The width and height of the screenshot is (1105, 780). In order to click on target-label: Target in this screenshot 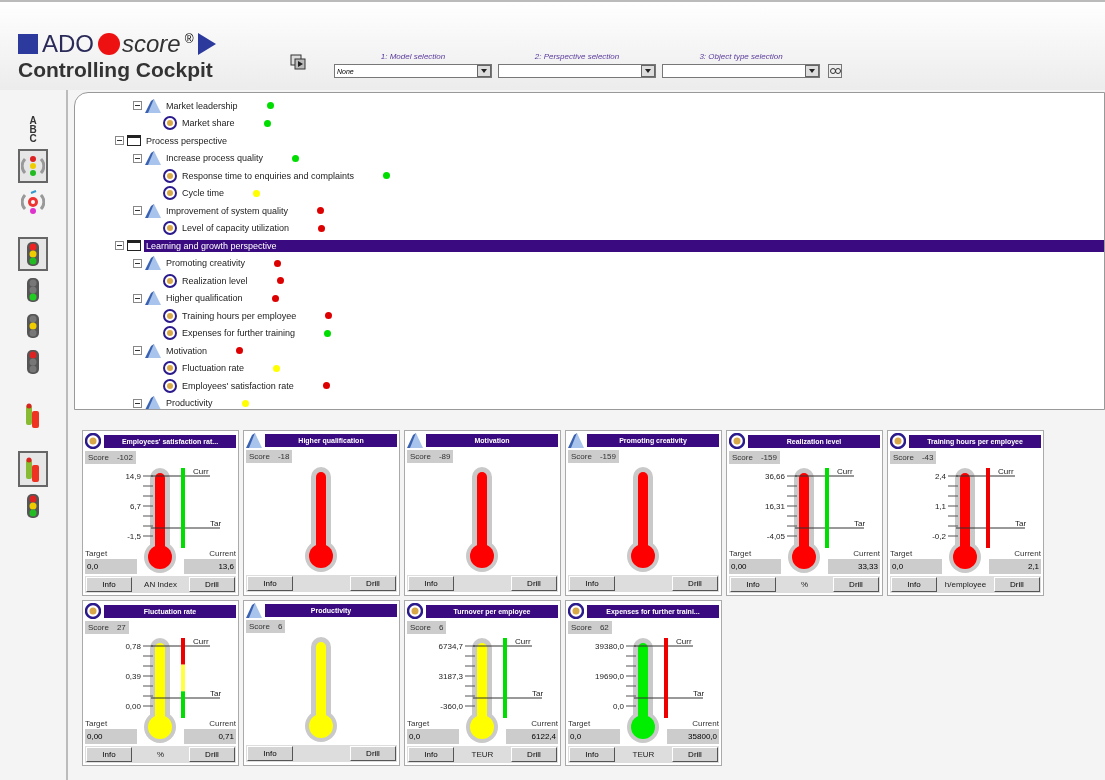, I will do `click(419, 723)`.